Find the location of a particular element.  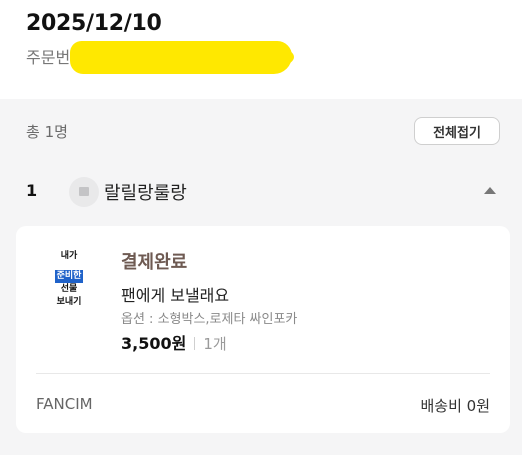

recipient-index: 1 is located at coordinates (32, 190).